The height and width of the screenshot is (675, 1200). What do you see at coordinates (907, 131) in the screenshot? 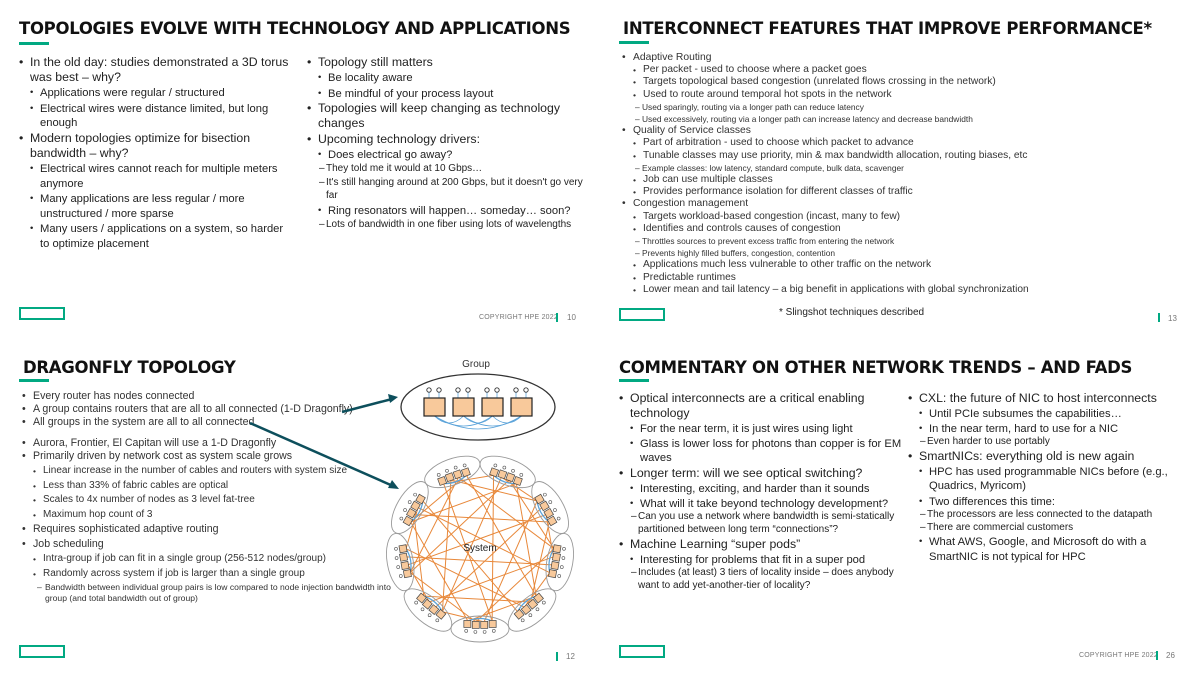
I see `bullet: Quality of Service classes` at bounding box center [907, 131].